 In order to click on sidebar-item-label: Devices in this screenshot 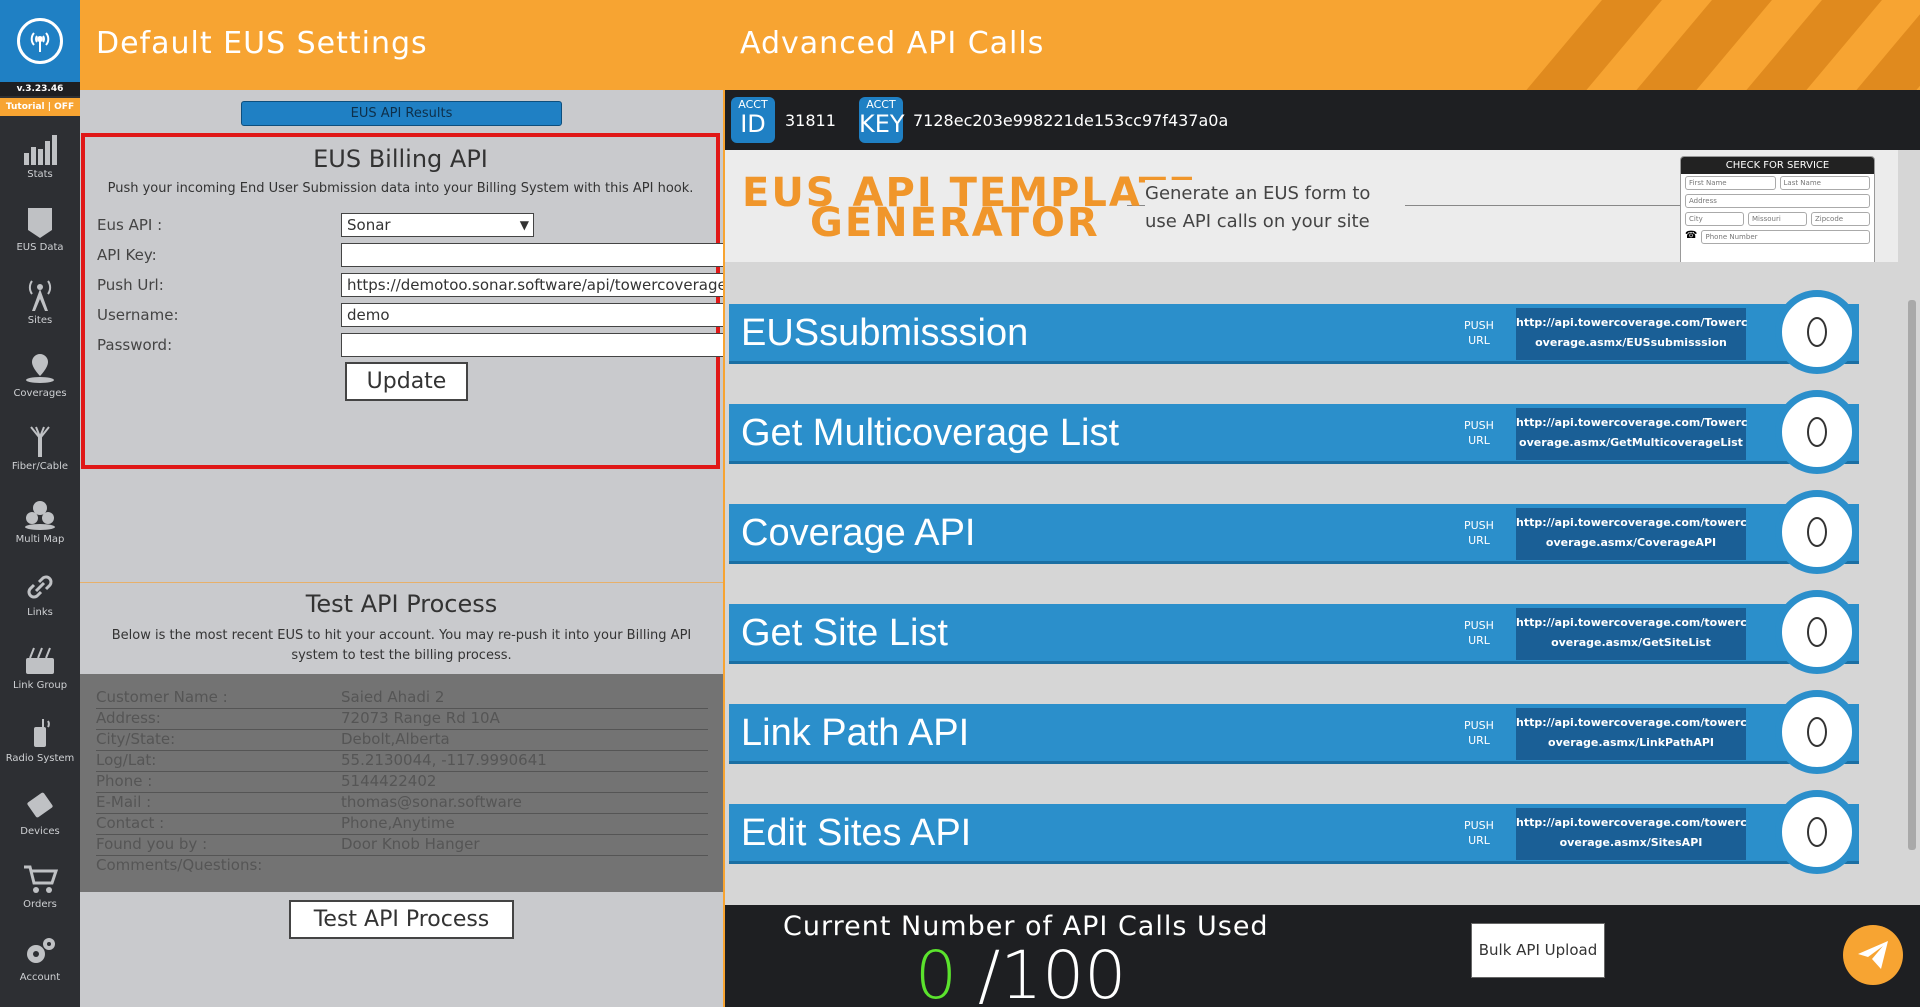, I will do `click(40, 831)`.